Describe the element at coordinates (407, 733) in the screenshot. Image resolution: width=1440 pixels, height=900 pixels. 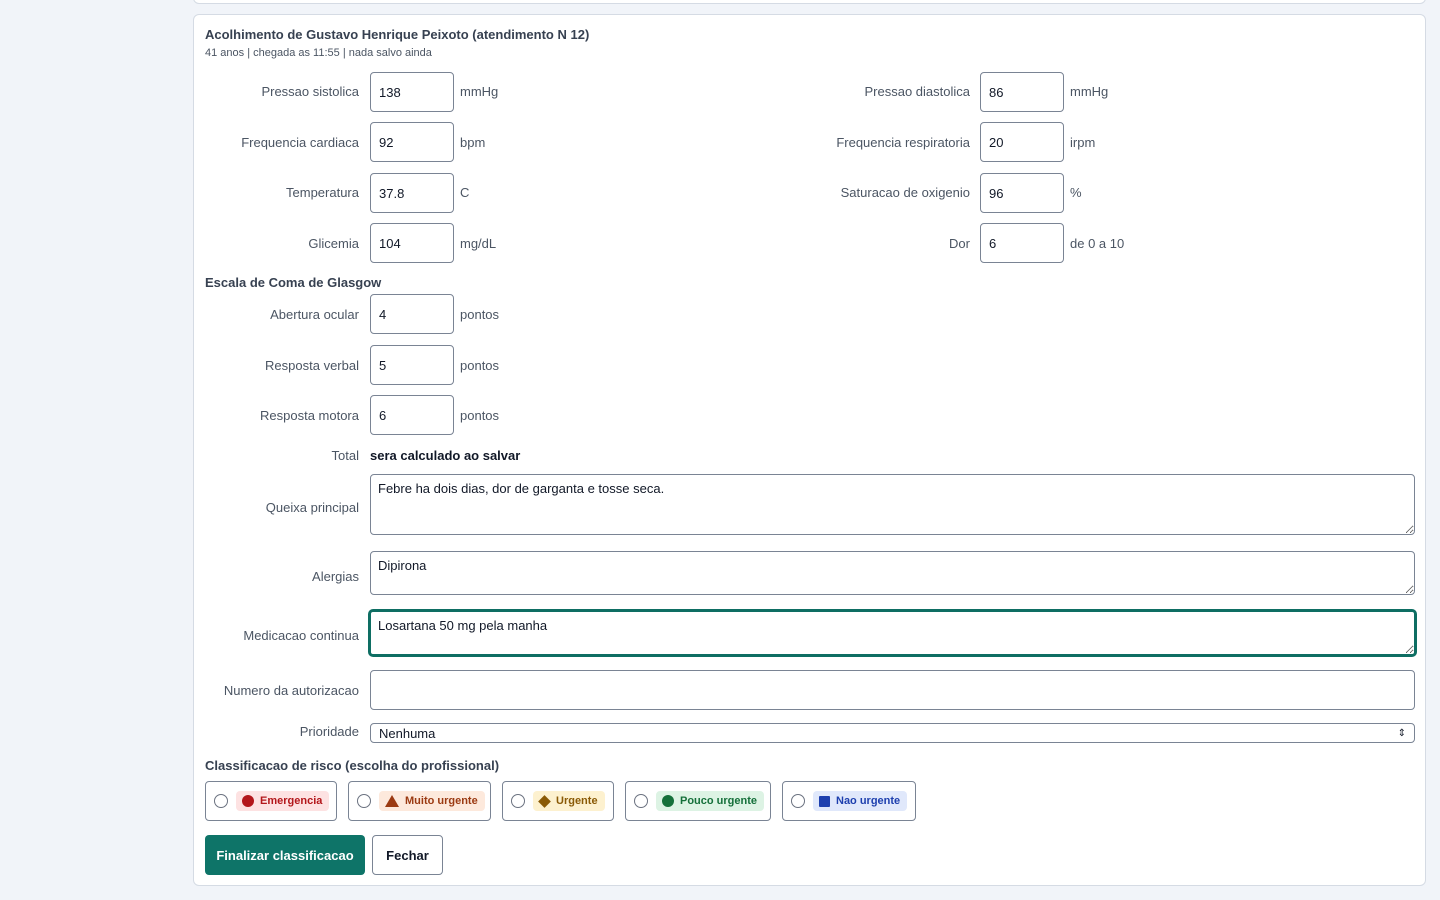
I see `prioridade-selected-value: Nenhuma` at that location.